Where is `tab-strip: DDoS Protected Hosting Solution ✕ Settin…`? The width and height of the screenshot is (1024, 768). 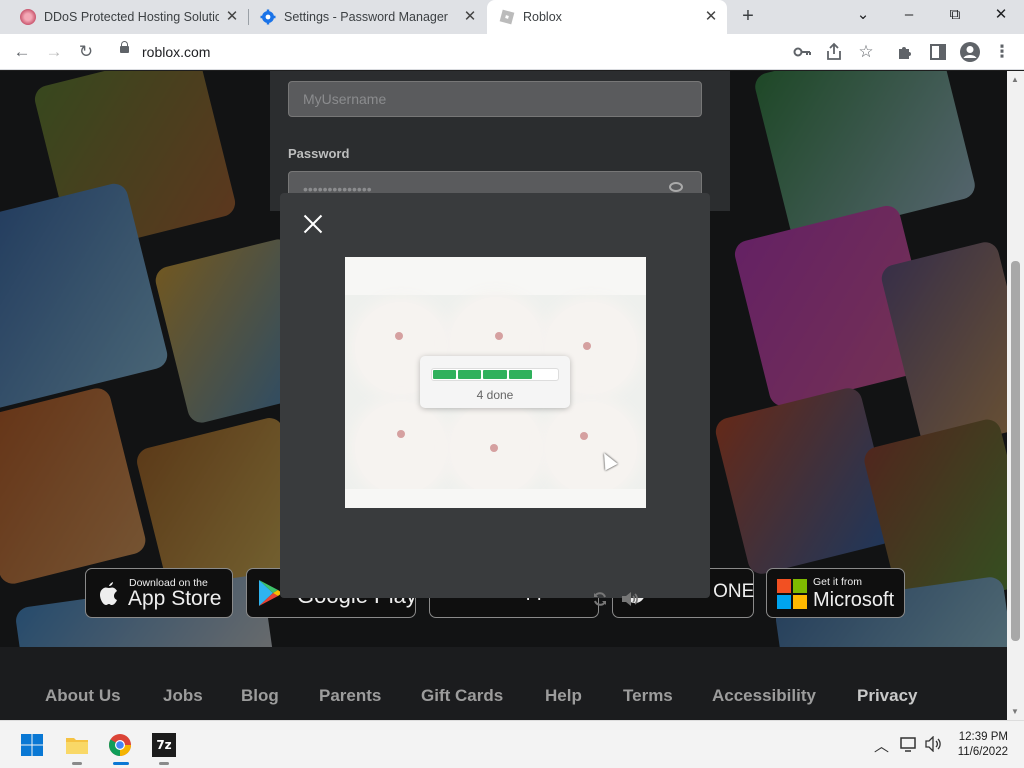 tab-strip: DDoS Protected Hosting Solution ✕ Settin… is located at coordinates (512, 17).